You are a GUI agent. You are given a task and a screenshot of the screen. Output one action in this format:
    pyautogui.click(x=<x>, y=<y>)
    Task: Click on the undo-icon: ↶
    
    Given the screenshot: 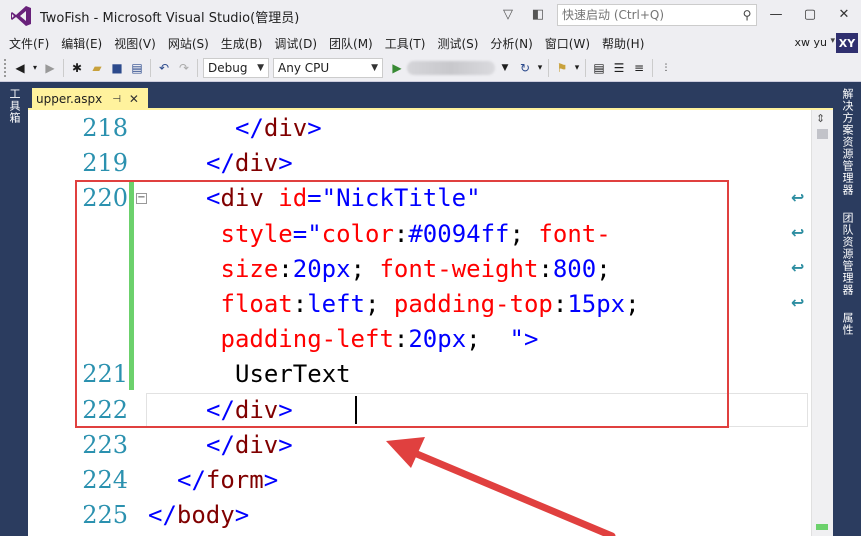 What is the action you would take?
    pyautogui.click(x=164, y=68)
    